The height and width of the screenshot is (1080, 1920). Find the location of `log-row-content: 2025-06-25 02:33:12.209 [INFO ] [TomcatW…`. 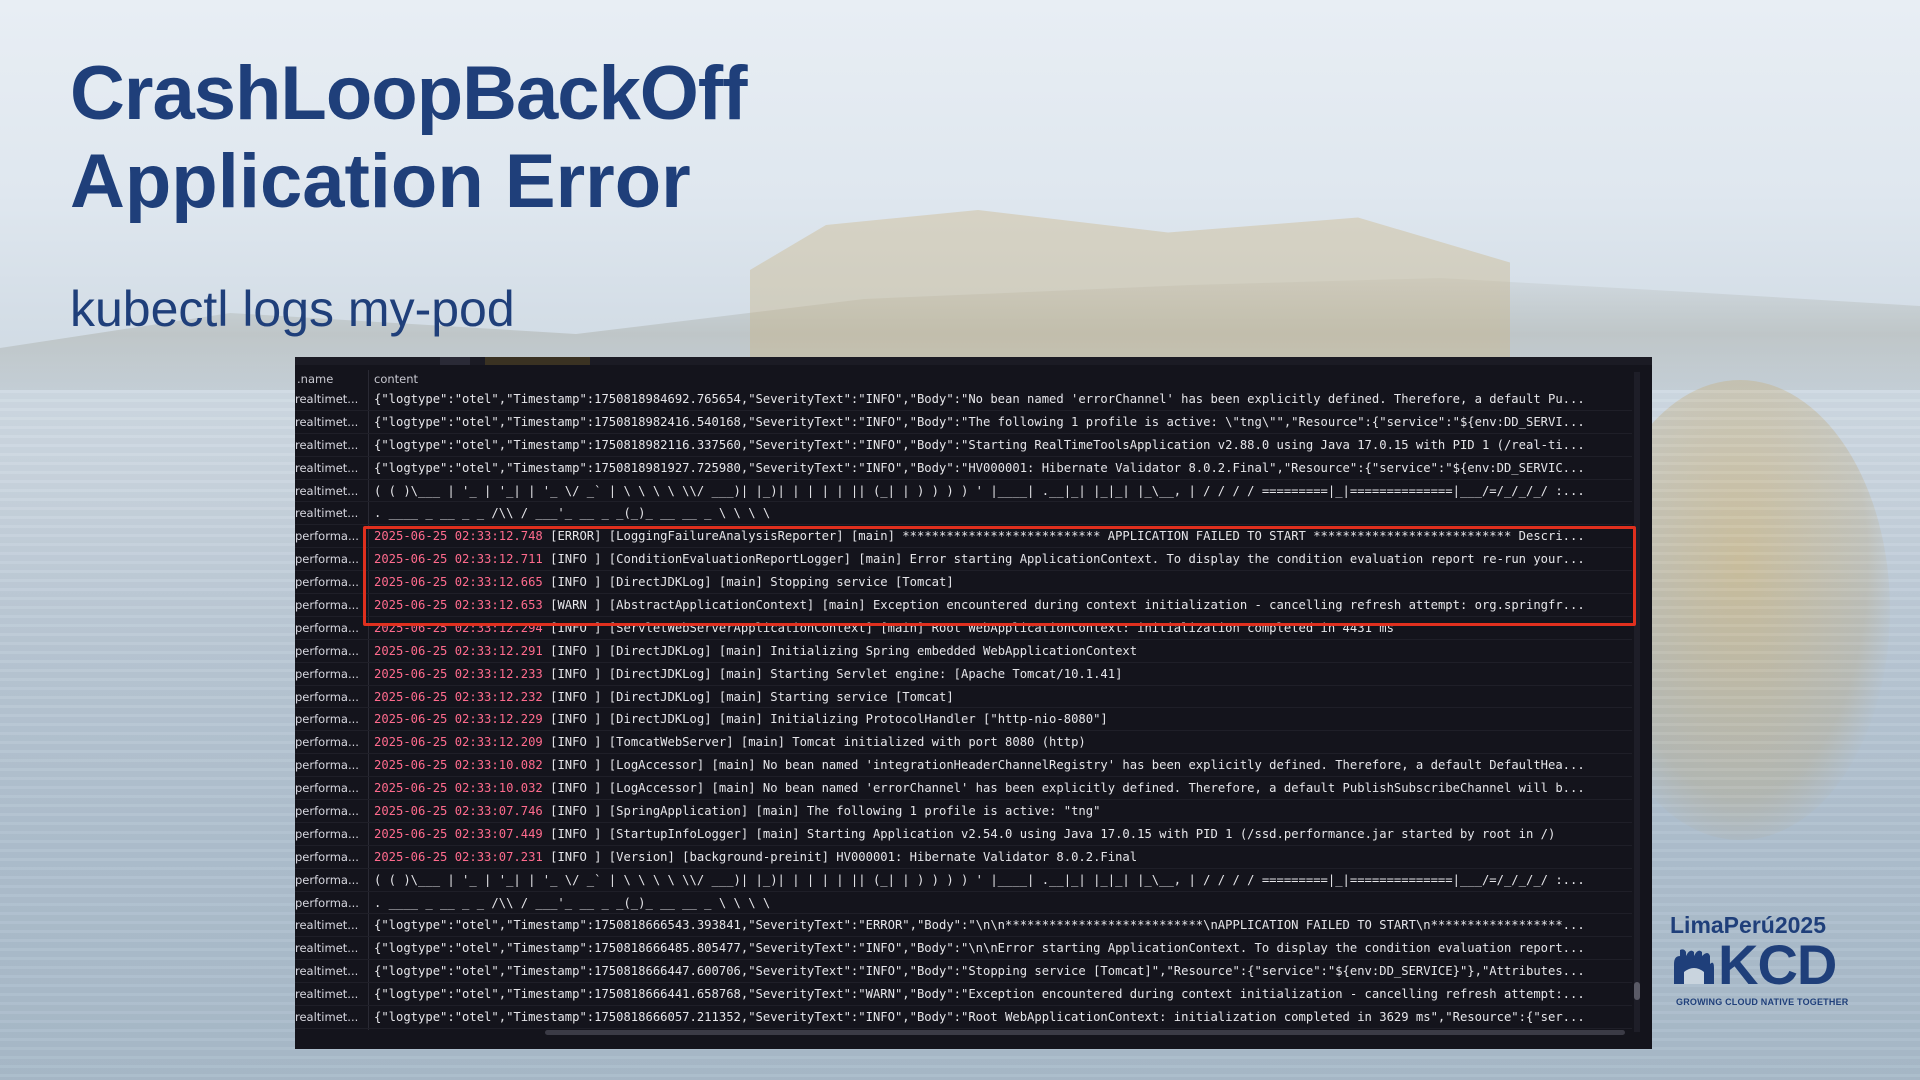

log-row-content: 2025-06-25 02:33:12.209 [INFO ] [TomcatW… is located at coordinates (998, 742).